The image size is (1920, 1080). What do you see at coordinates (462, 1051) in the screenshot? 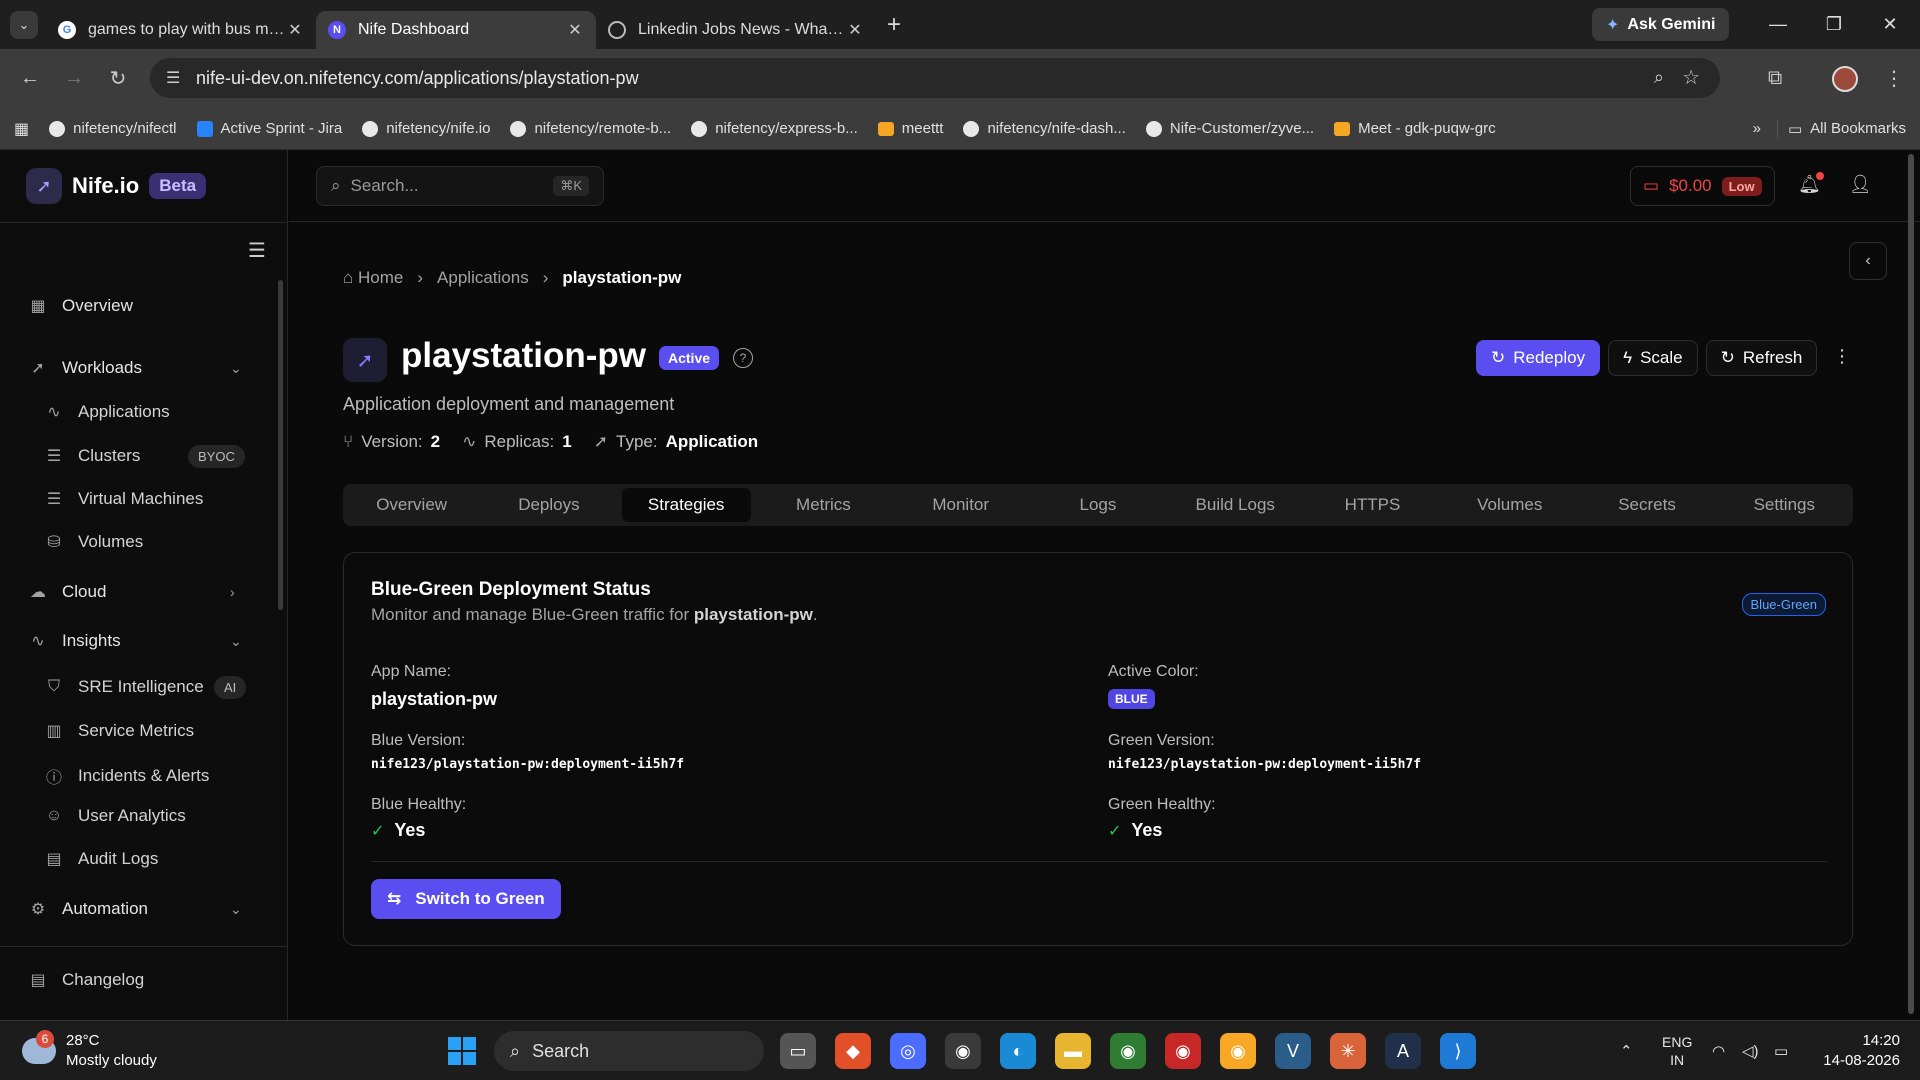
I see `windows-start-icon` at bounding box center [462, 1051].